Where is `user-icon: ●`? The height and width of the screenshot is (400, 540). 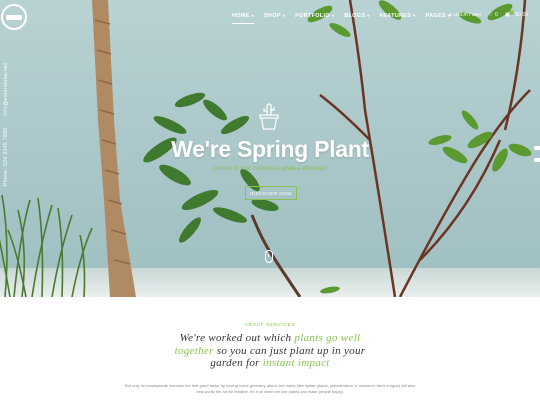
user-icon: ● is located at coordinates (451, 15).